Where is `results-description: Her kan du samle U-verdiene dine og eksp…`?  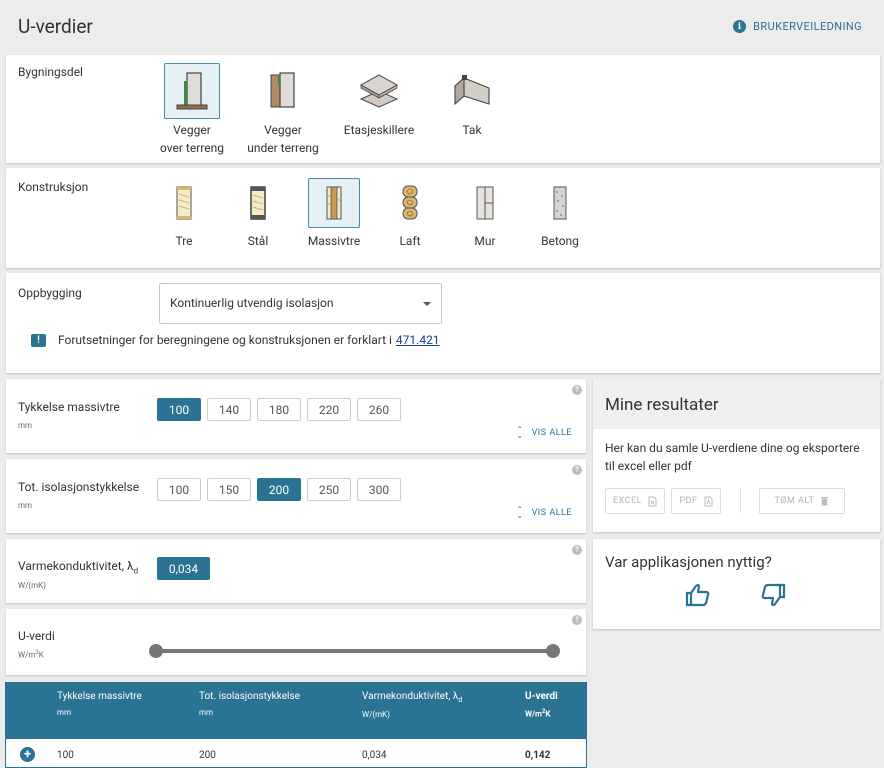
results-description: Her kan du samle U-verdiene dine og eksp… is located at coordinates (732, 457).